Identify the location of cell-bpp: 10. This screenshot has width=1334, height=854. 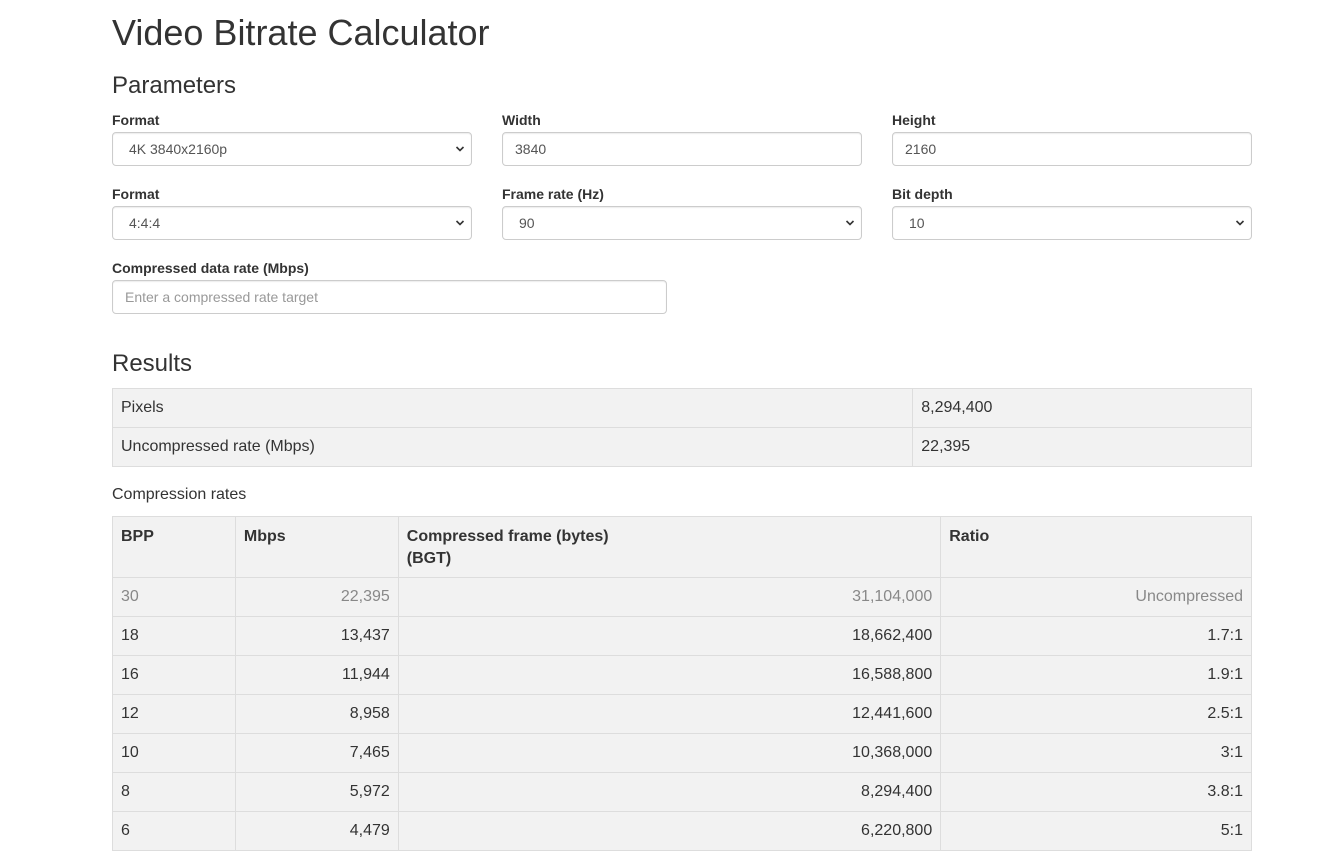
(174, 753).